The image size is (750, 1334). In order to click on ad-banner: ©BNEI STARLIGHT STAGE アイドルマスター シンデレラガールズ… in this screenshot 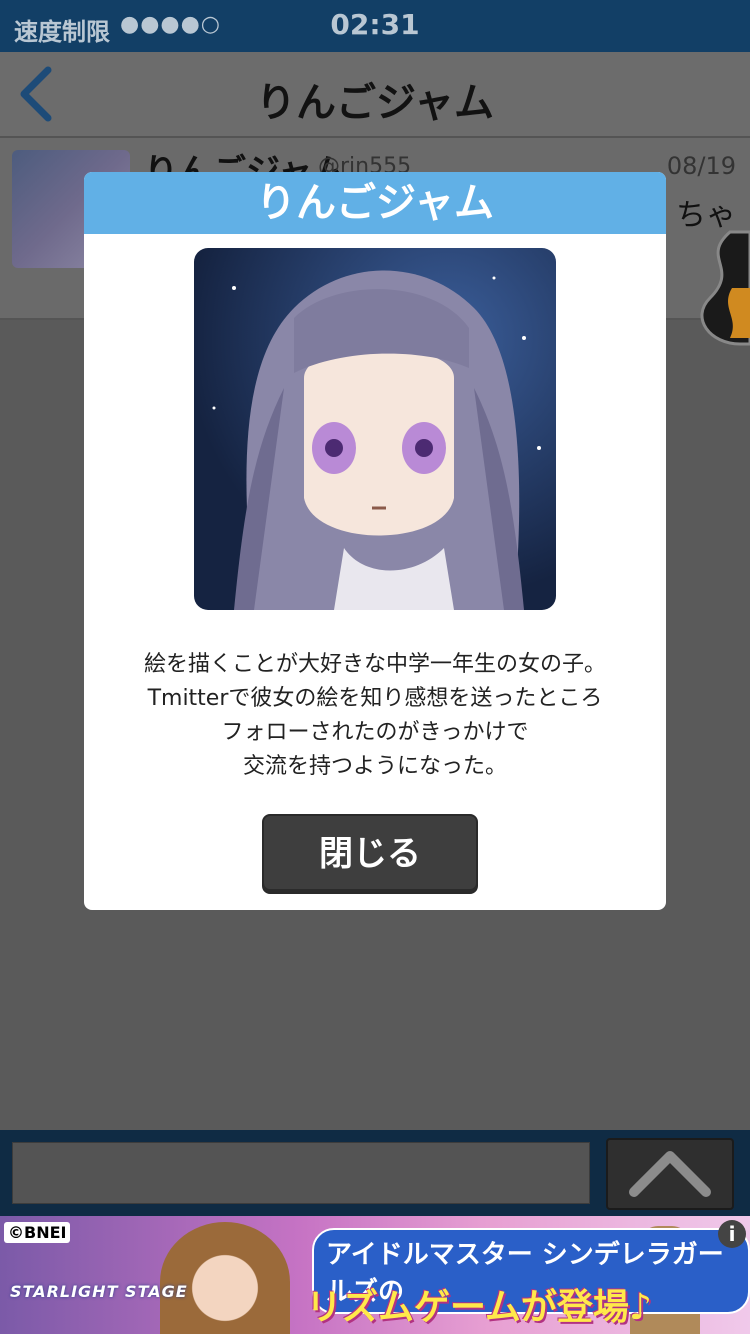, I will do `click(375, 1275)`.